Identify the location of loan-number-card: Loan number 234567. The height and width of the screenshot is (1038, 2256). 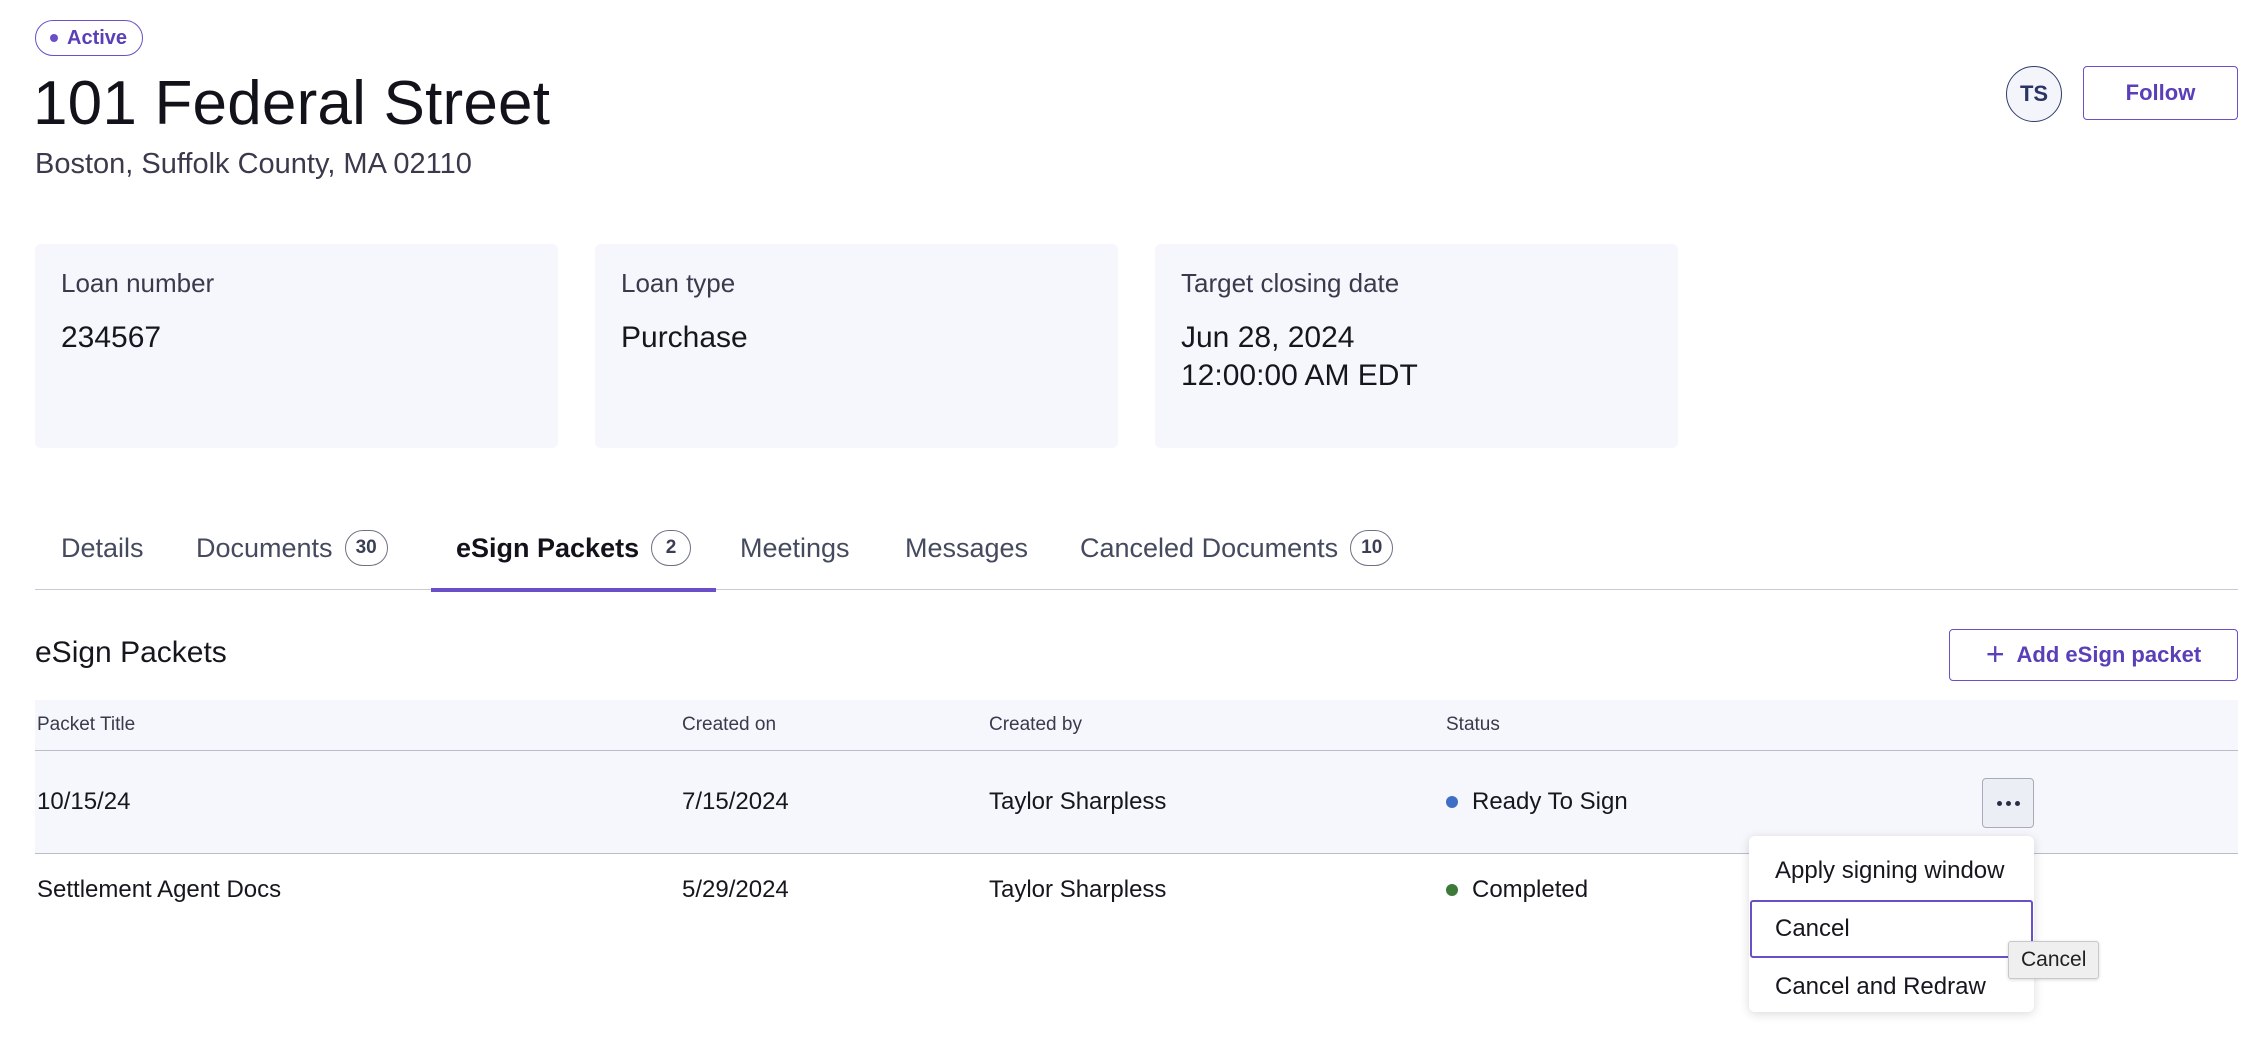
(296, 346).